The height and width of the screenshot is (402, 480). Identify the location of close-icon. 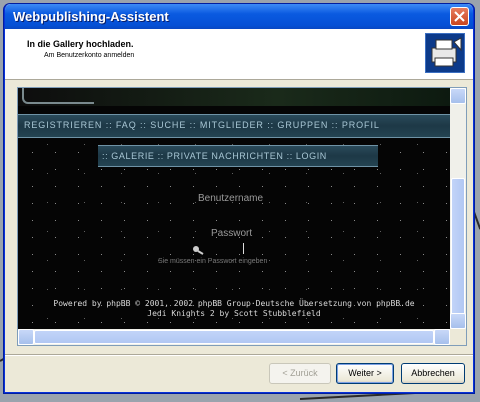
(459, 16).